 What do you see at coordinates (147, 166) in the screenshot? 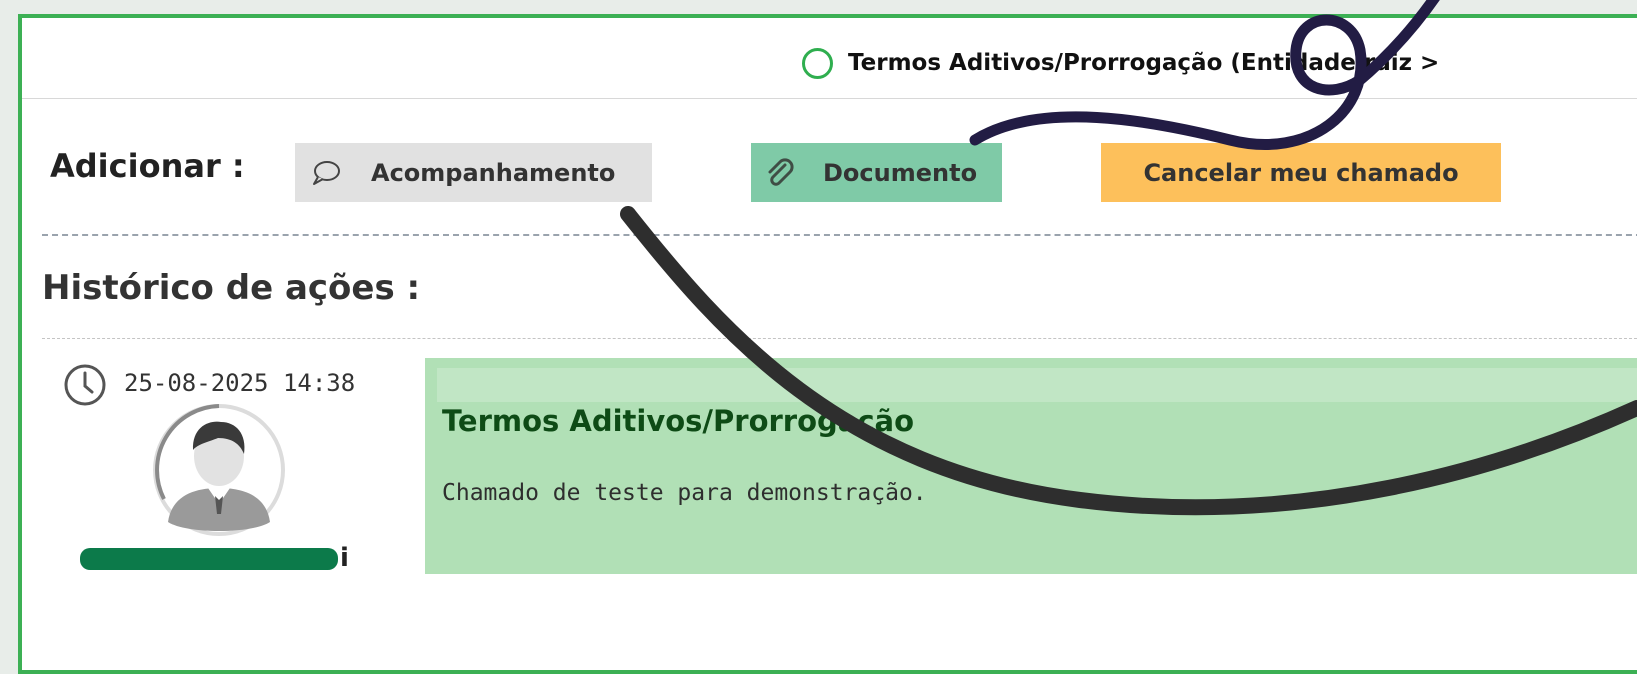
I see `add-label: Adicionar :` at bounding box center [147, 166].